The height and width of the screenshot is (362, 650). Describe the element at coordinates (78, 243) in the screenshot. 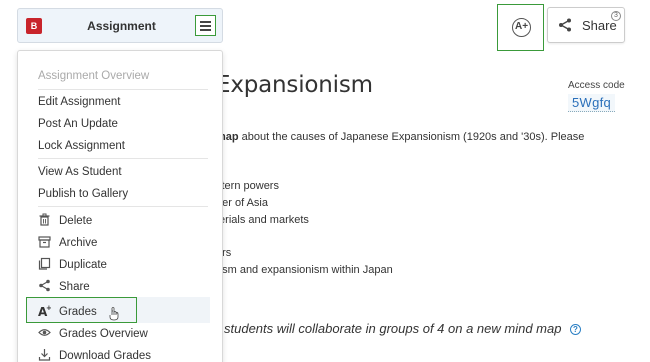

I see `menu-item-label: Archive` at that location.